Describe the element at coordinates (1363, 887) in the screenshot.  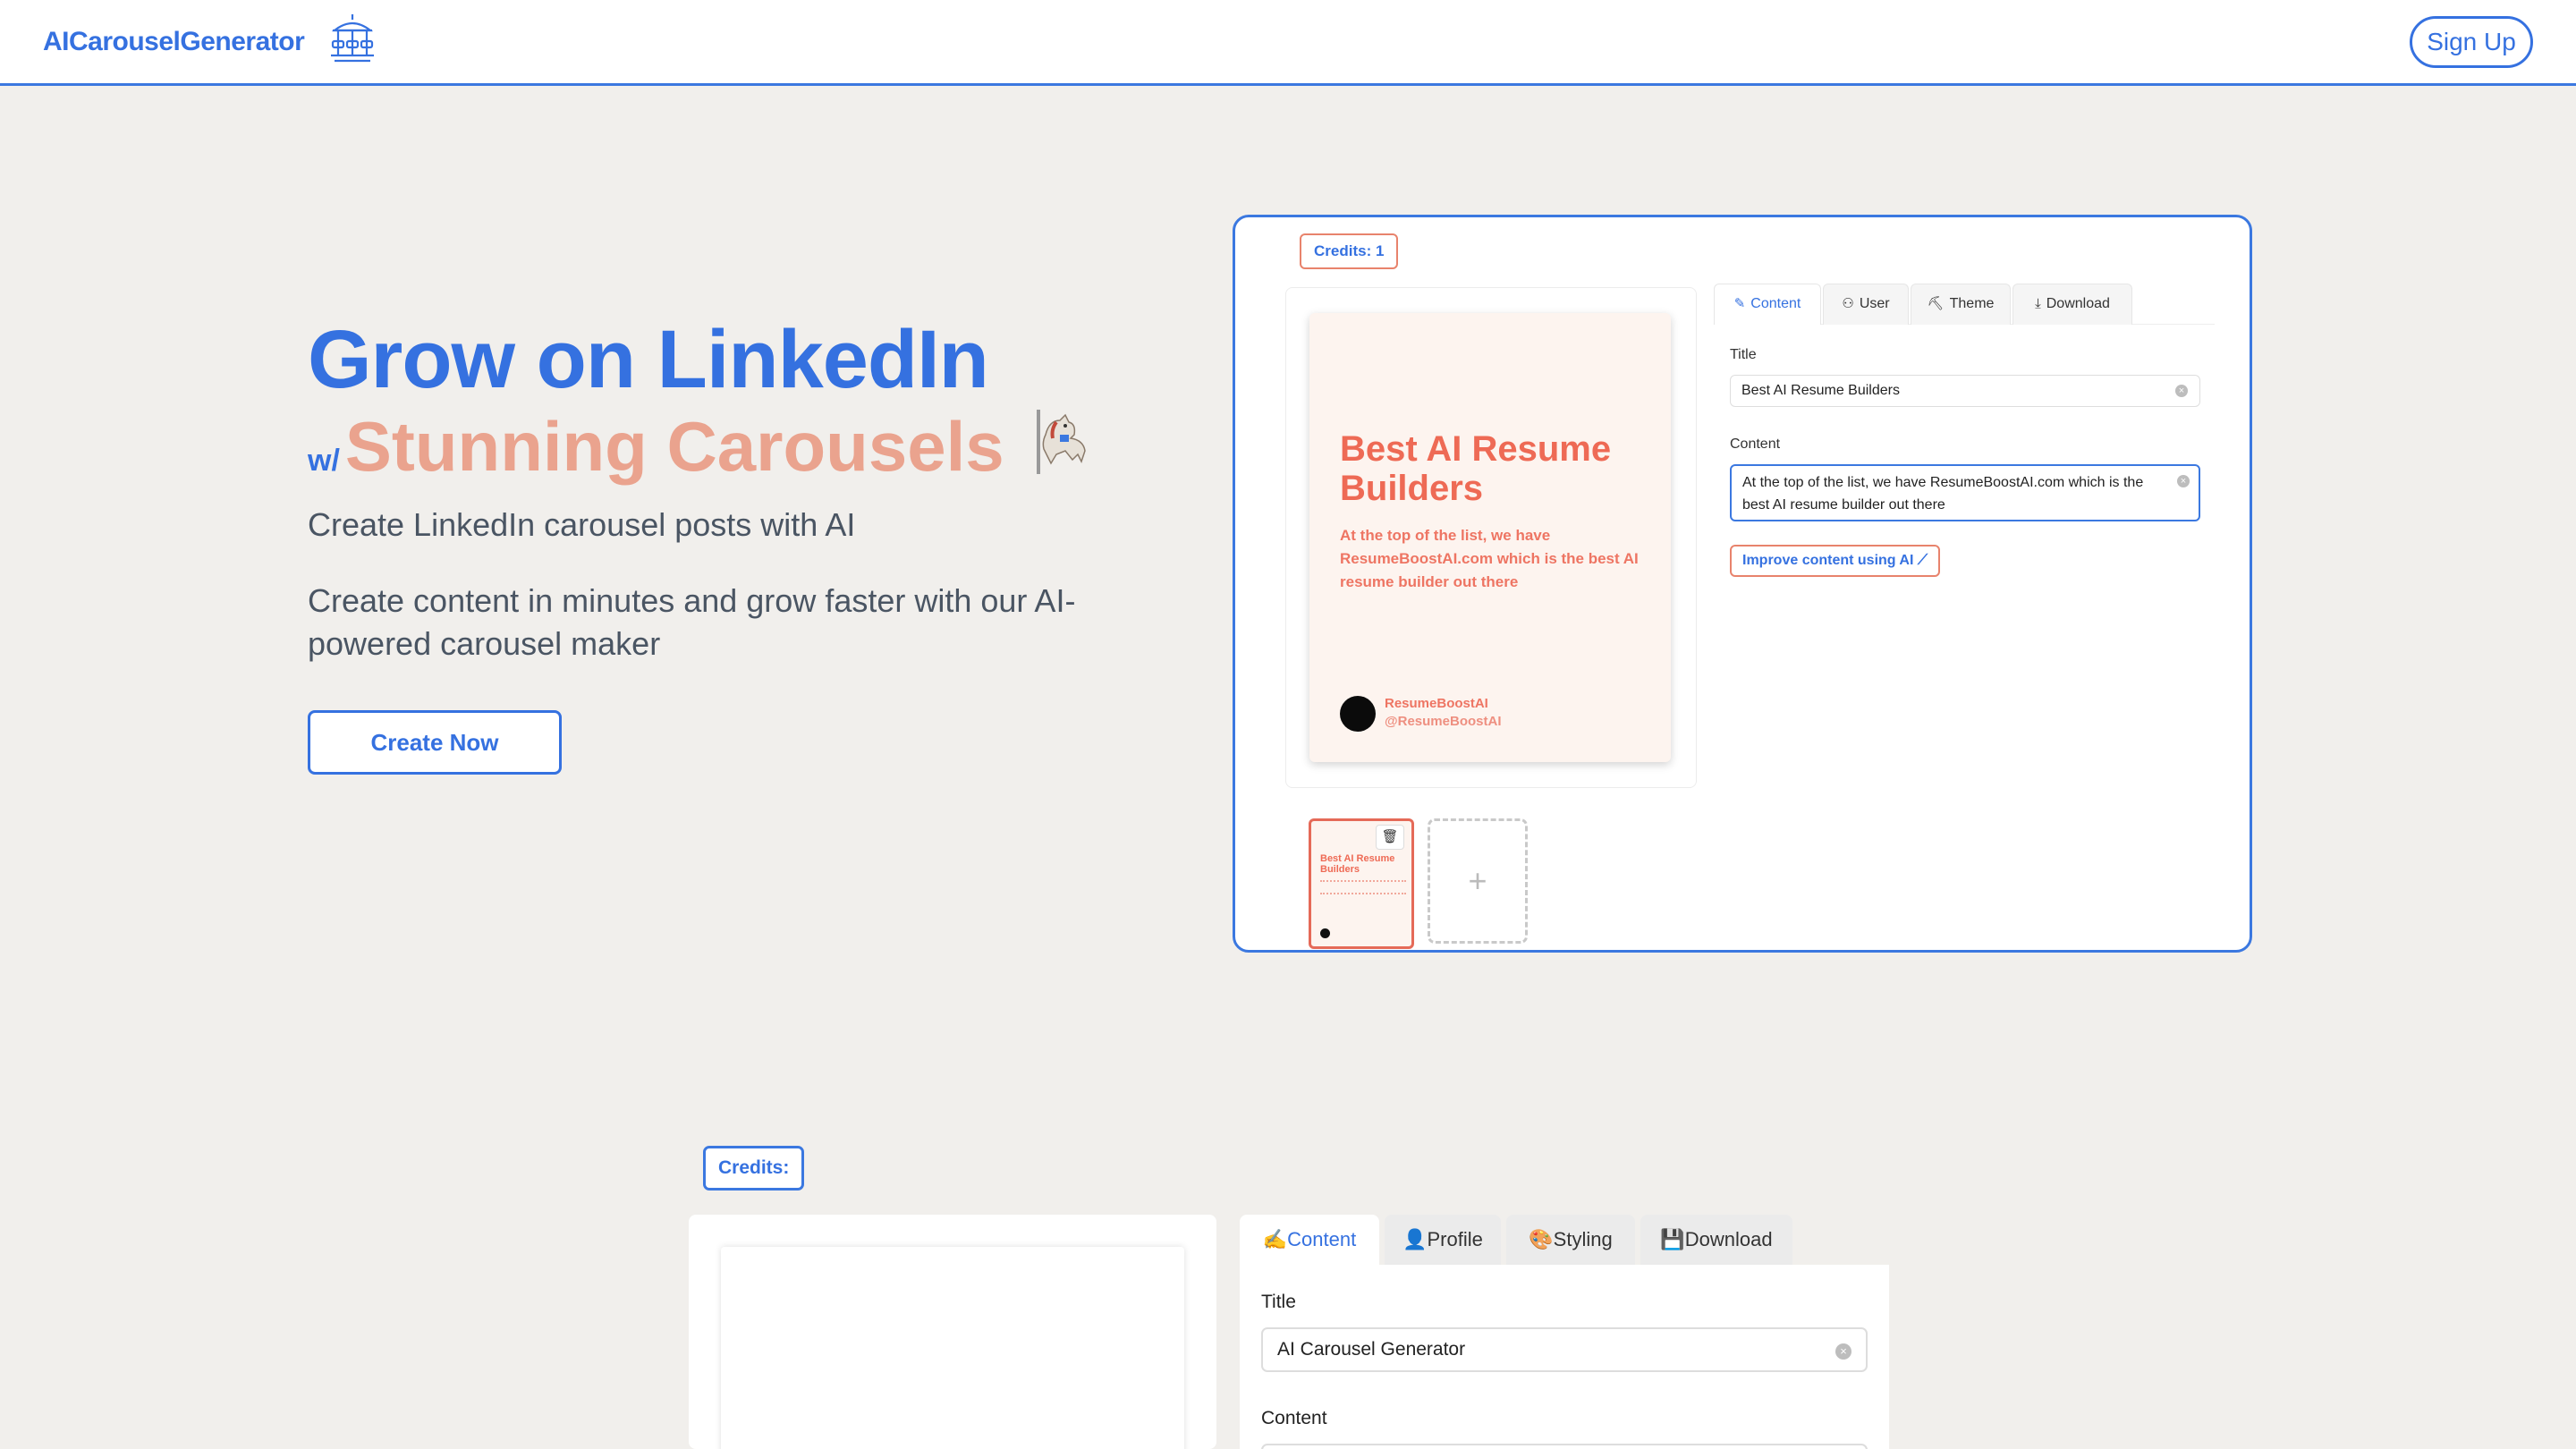
I see `thumbnail-content-lines` at that location.